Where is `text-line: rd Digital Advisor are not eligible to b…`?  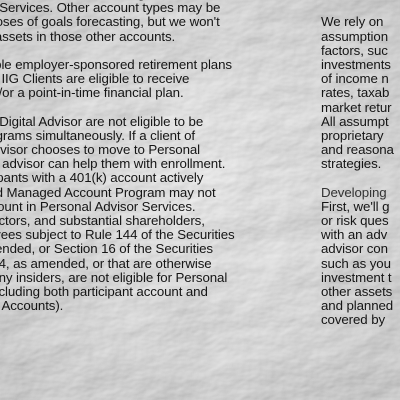
text-line: rd Digital Advisor are not eligible to b… is located at coordinates (102, 121).